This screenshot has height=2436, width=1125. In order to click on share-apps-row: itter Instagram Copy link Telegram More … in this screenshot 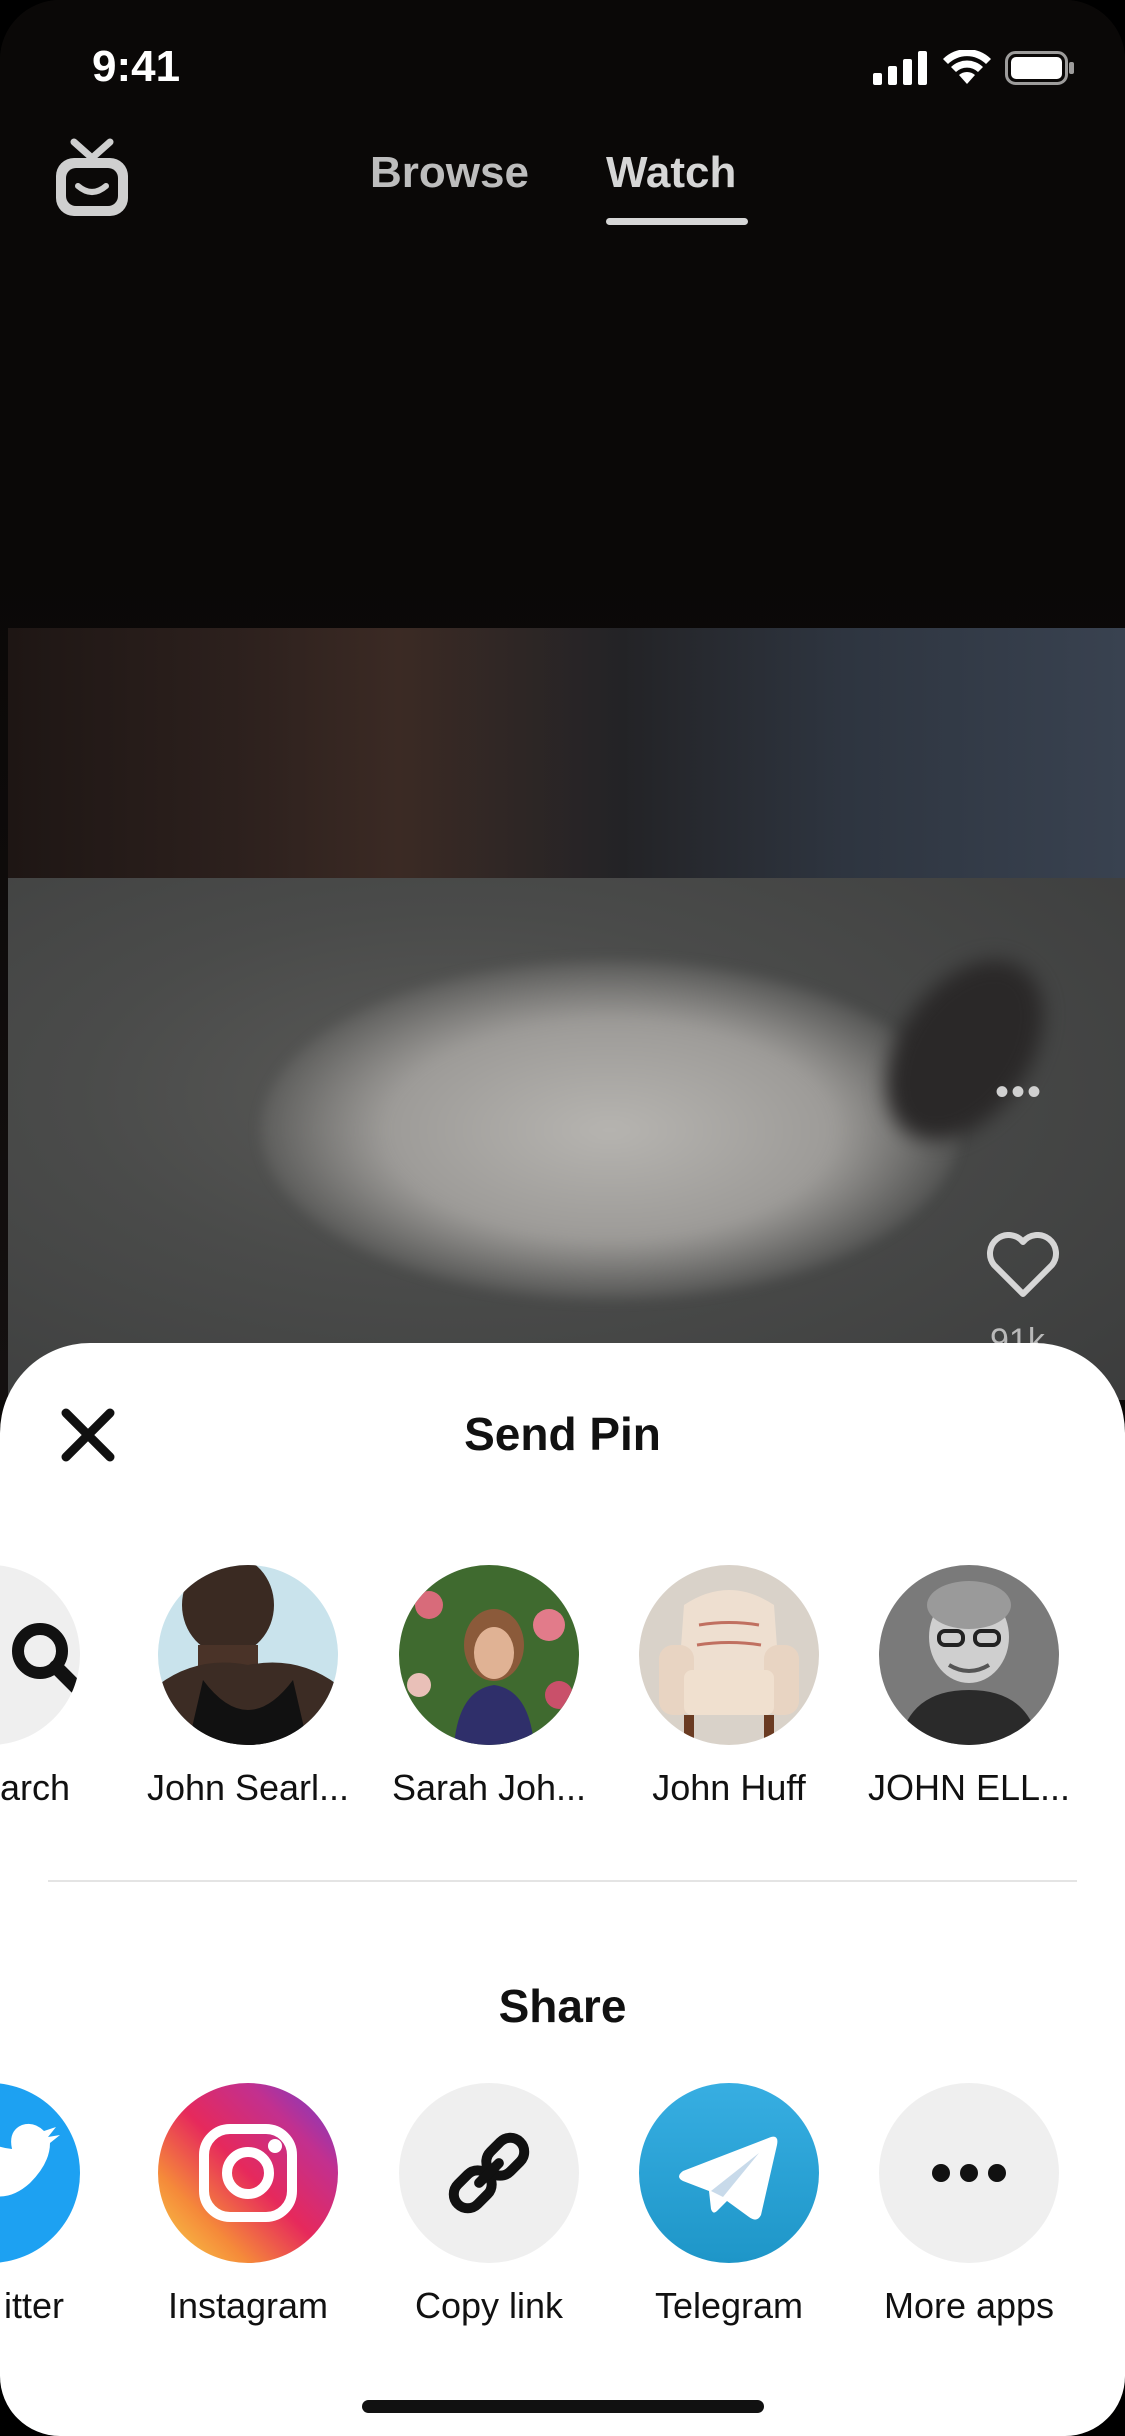, I will do `click(562, 2213)`.